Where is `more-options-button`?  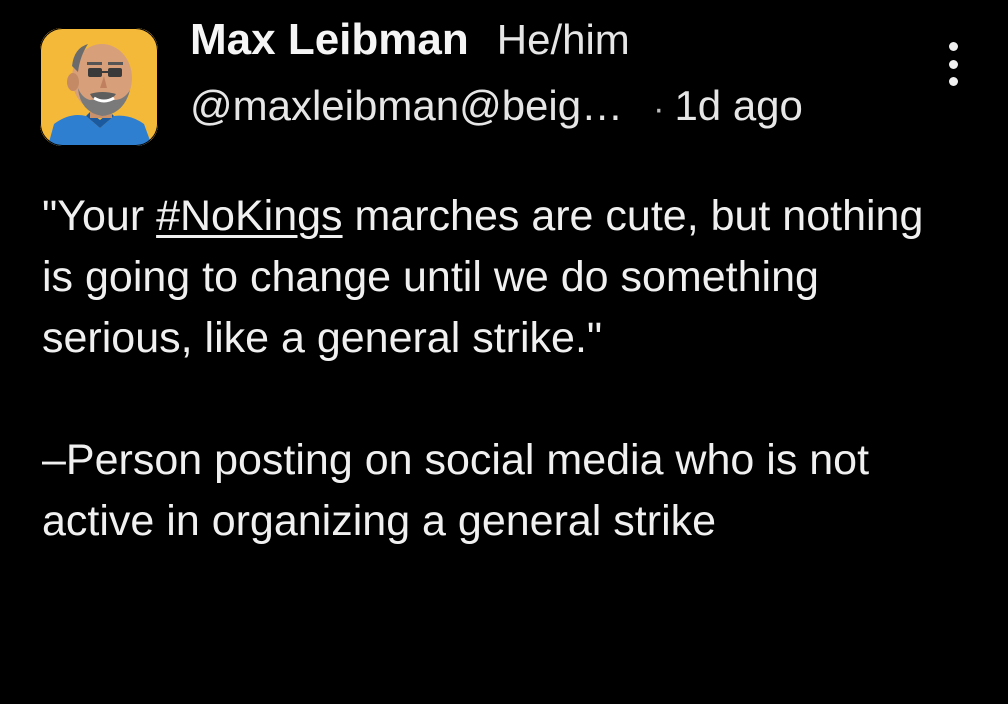
more-options-button is located at coordinates (953, 64).